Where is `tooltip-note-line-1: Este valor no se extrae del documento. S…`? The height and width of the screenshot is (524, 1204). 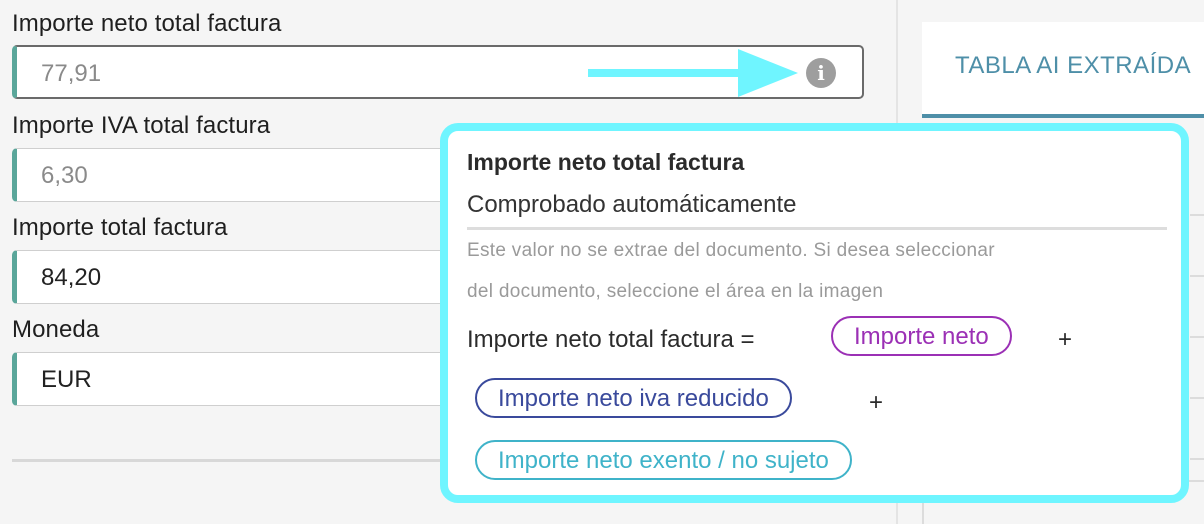
tooltip-note-line-1: Este valor no se extrae del documento. S… is located at coordinates (731, 250).